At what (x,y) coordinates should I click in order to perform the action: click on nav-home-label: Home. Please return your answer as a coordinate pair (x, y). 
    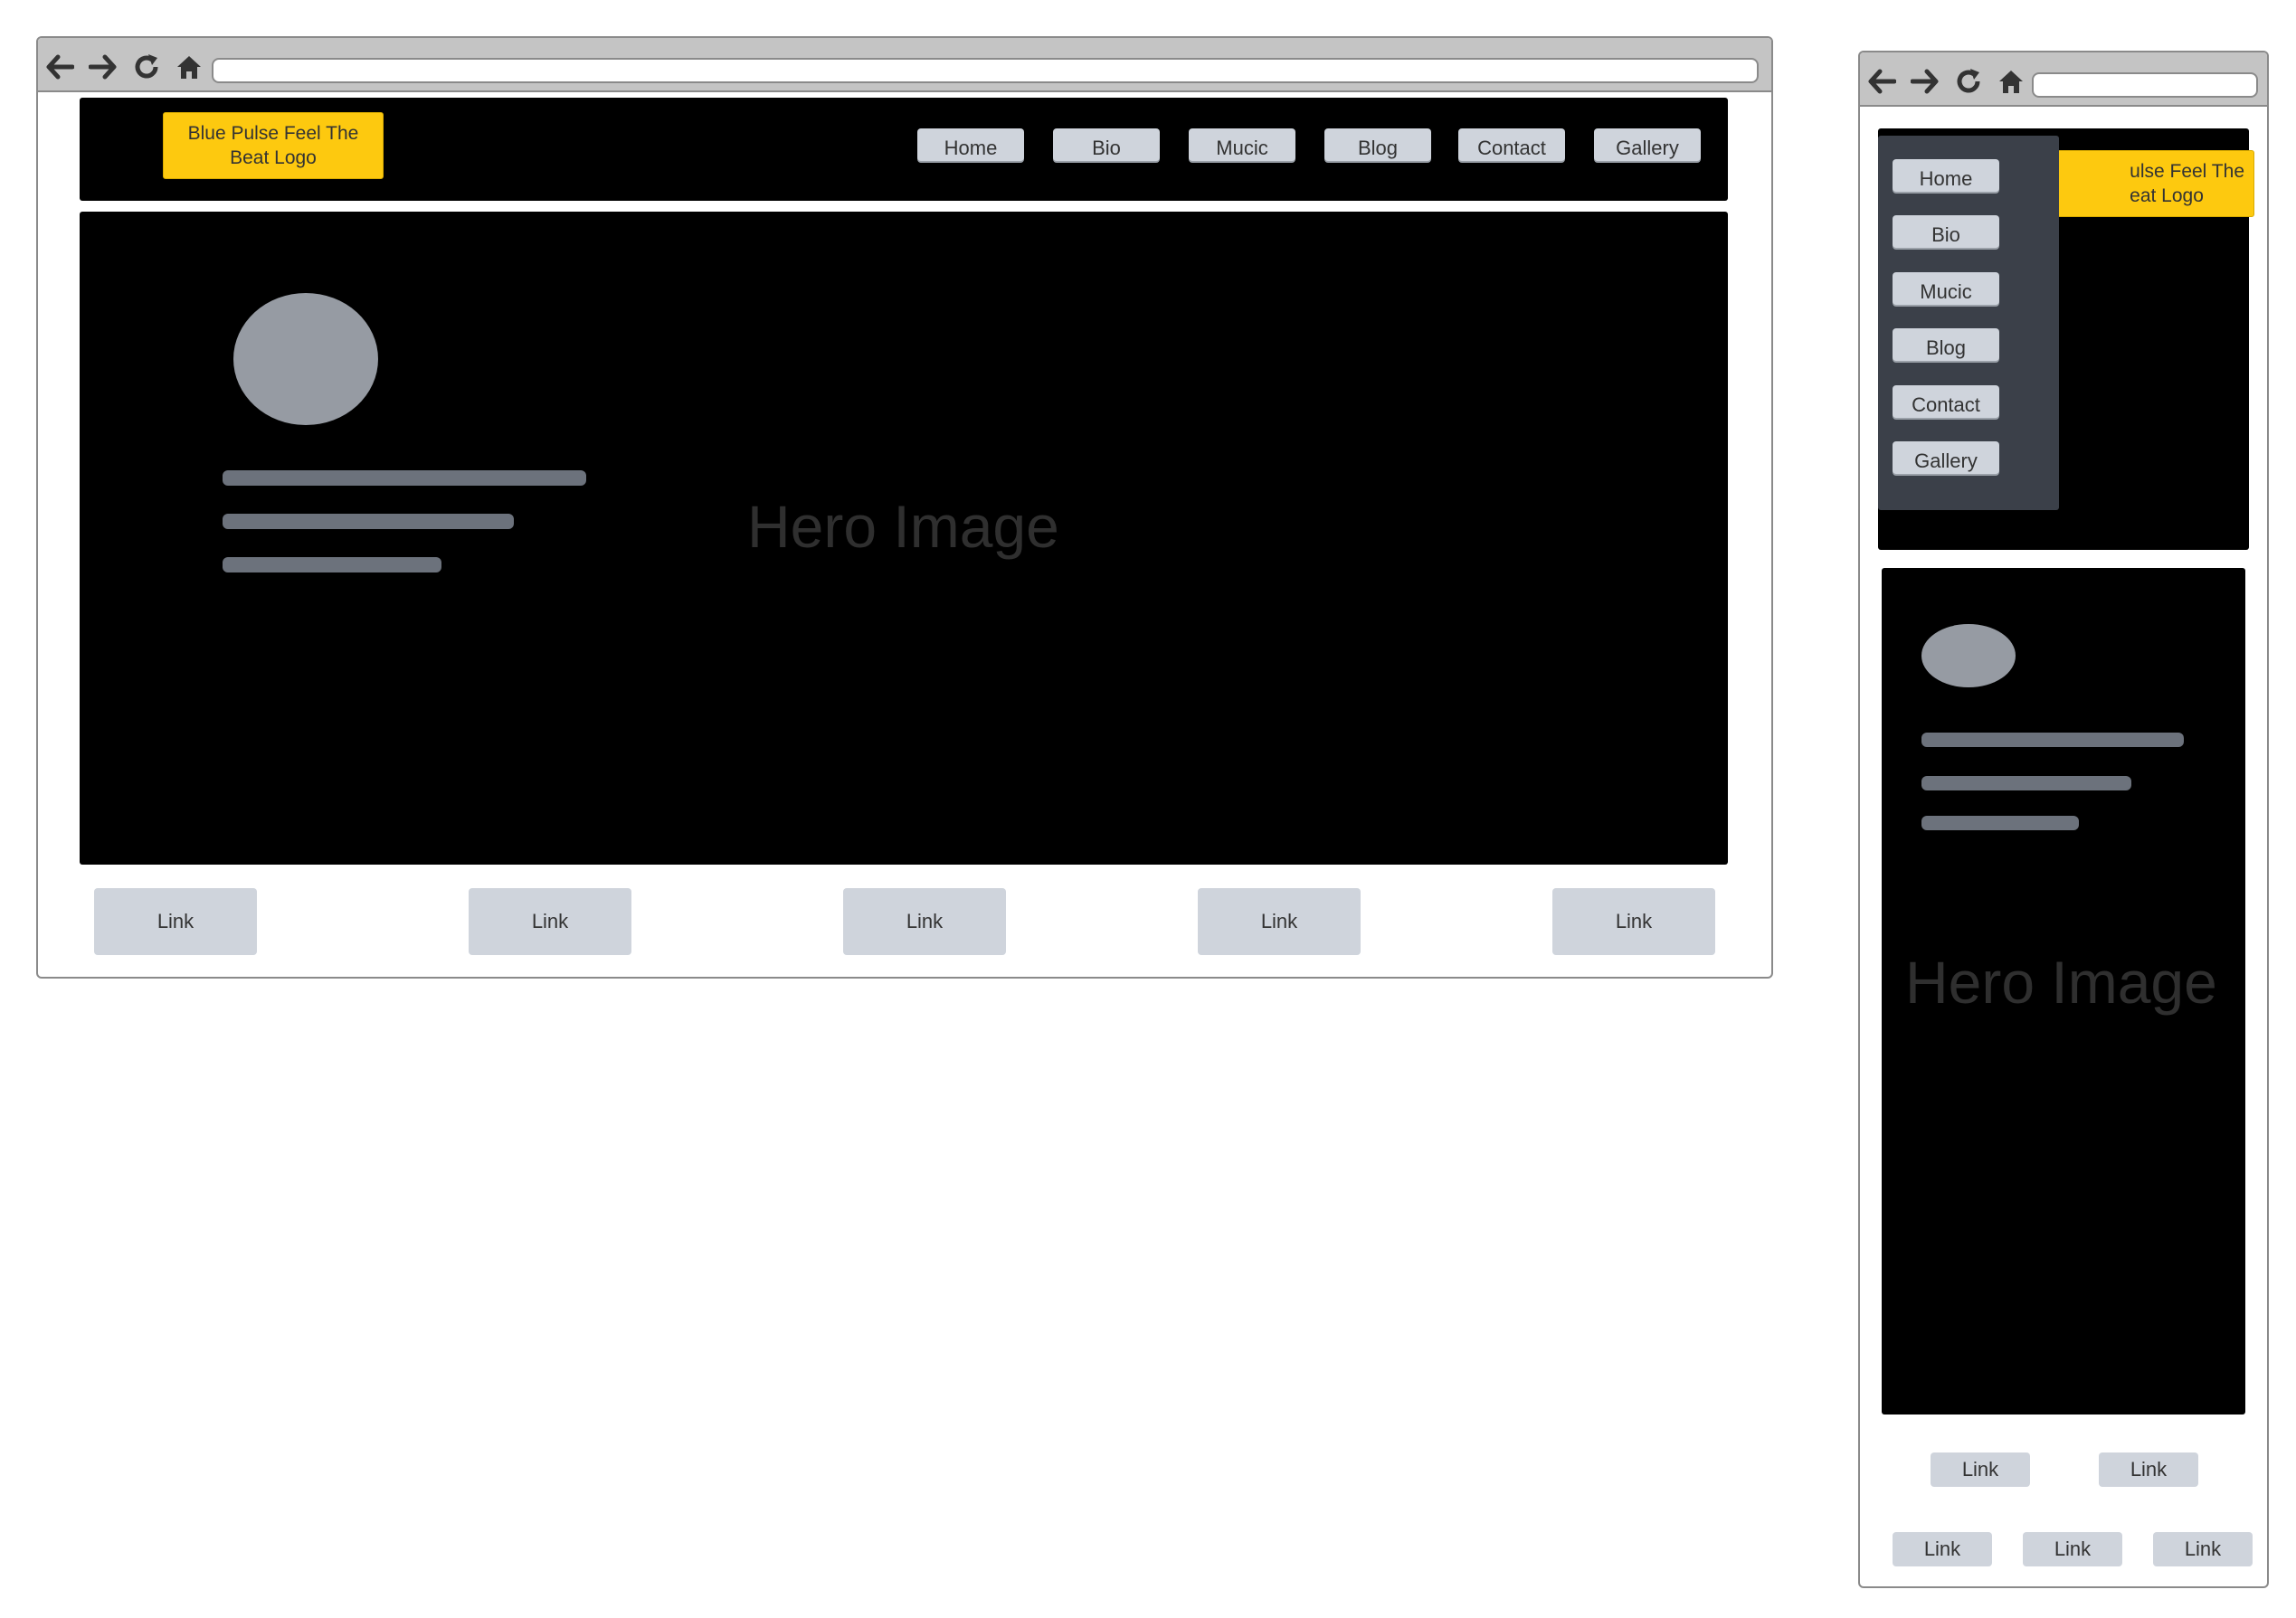
    Looking at the image, I should click on (971, 148).